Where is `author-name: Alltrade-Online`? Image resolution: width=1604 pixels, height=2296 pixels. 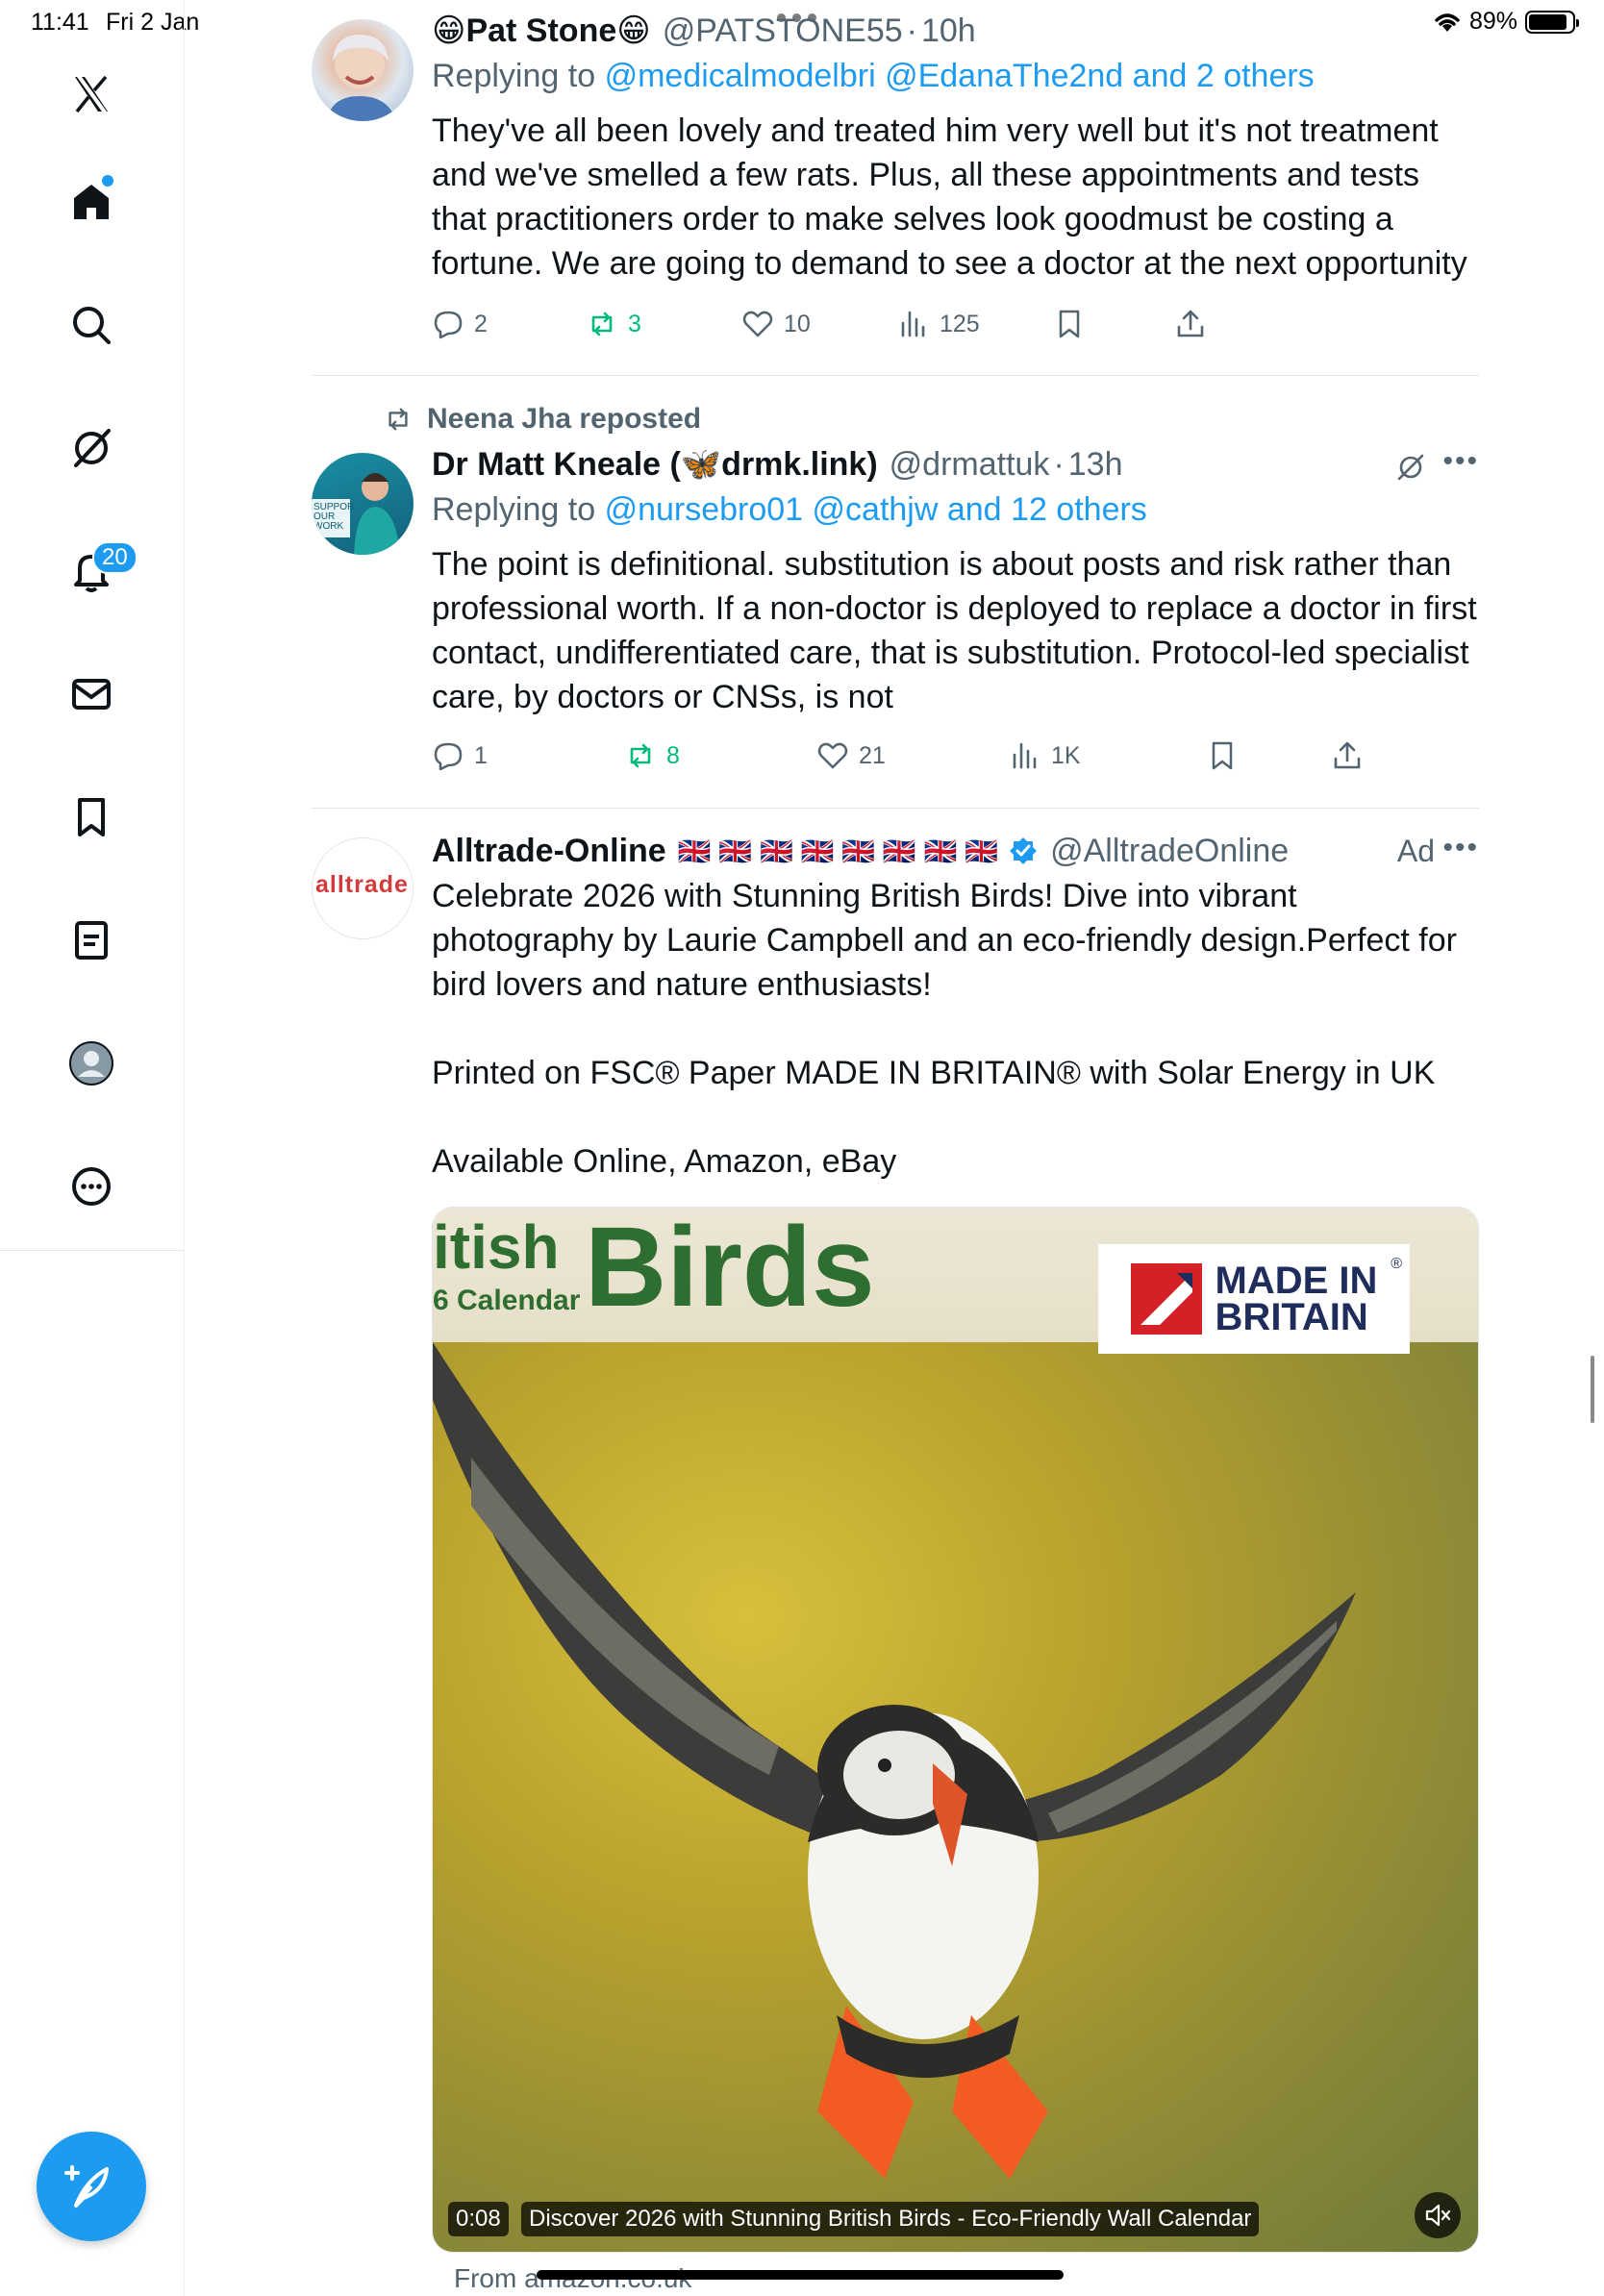
author-name: Alltrade-Online is located at coordinates (549, 851).